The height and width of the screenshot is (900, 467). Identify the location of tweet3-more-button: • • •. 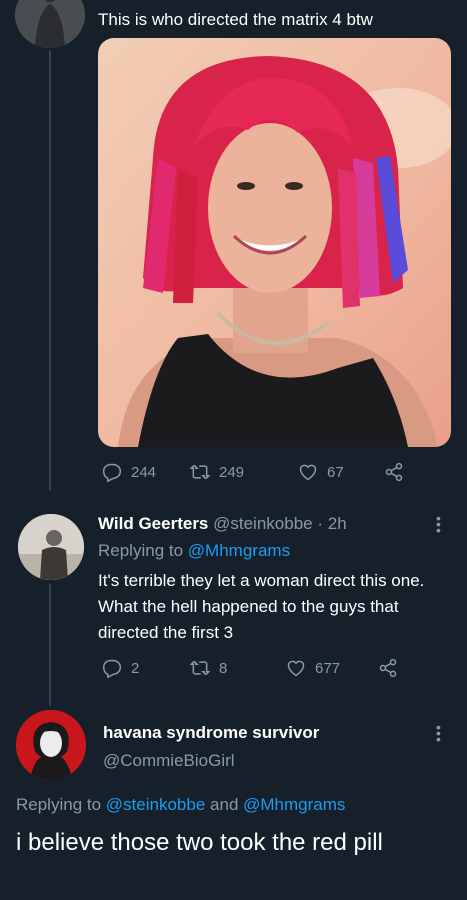
(438, 733).